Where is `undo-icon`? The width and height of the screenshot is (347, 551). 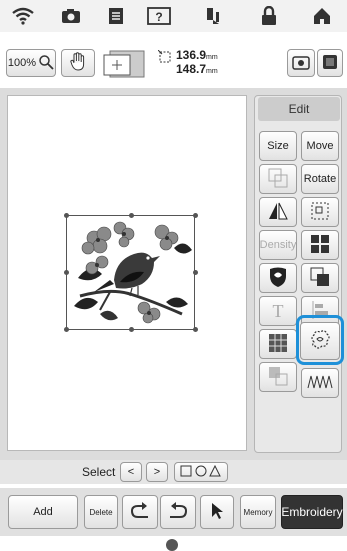 undo-icon is located at coordinates (140, 512).